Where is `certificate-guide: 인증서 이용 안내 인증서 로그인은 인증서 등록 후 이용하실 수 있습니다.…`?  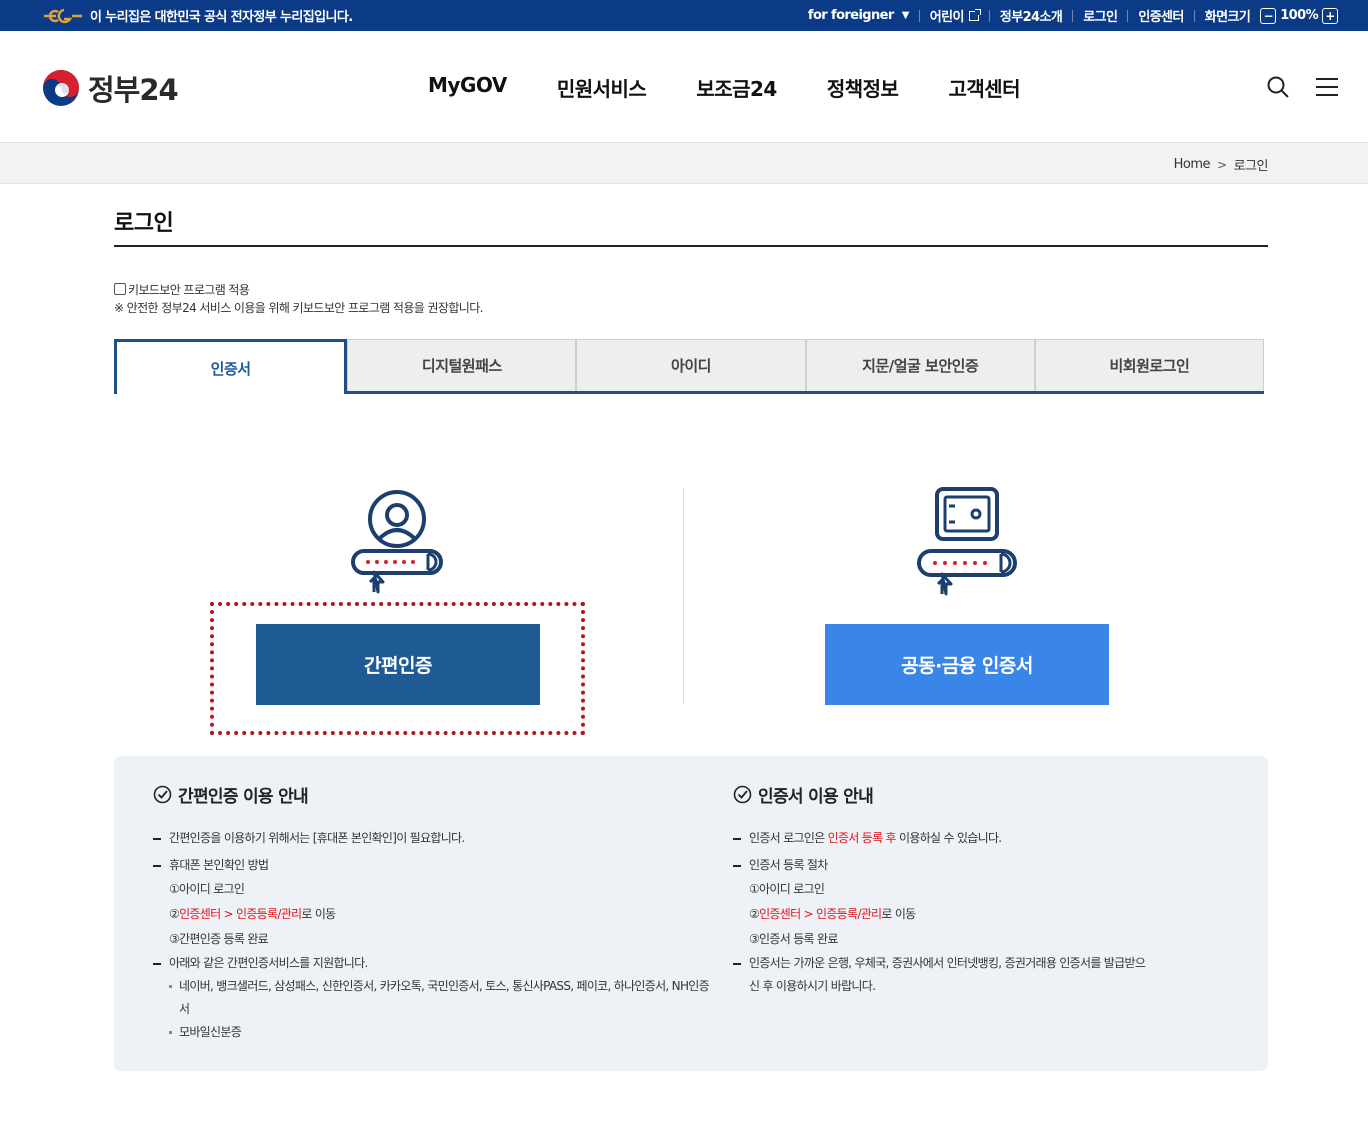 certificate-guide: 인증서 이용 안내 인증서 로그인은 인증서 등록 후 이용하실 수 있습니다.… is located at coordinates (943, 890).